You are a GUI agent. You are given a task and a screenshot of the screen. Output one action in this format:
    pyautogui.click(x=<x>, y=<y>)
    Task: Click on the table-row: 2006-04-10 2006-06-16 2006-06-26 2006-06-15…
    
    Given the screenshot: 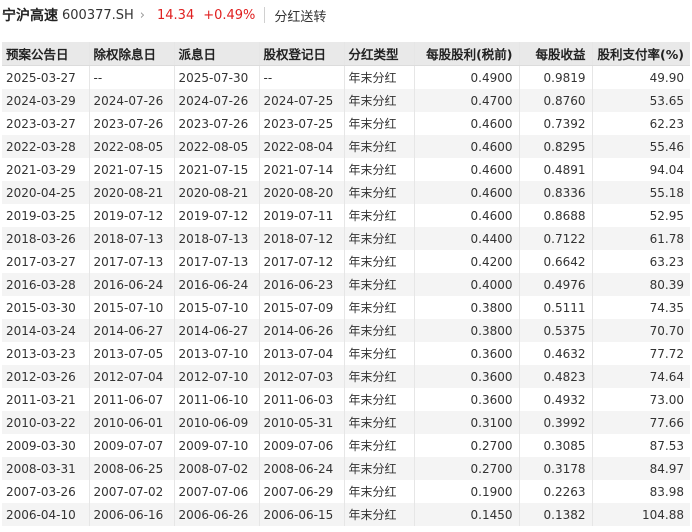 What is the action you would take?
    pyautogui.click(x=346, y=514)
    